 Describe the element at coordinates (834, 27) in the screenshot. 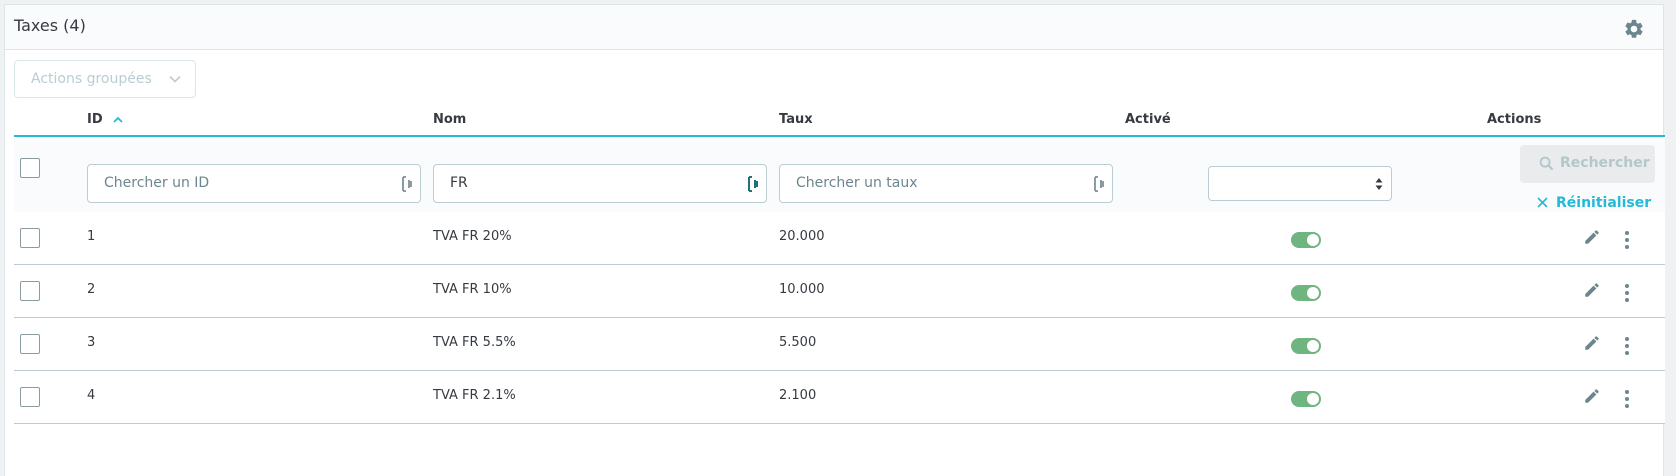

I see `card-header: Taxes (4)` at that location.